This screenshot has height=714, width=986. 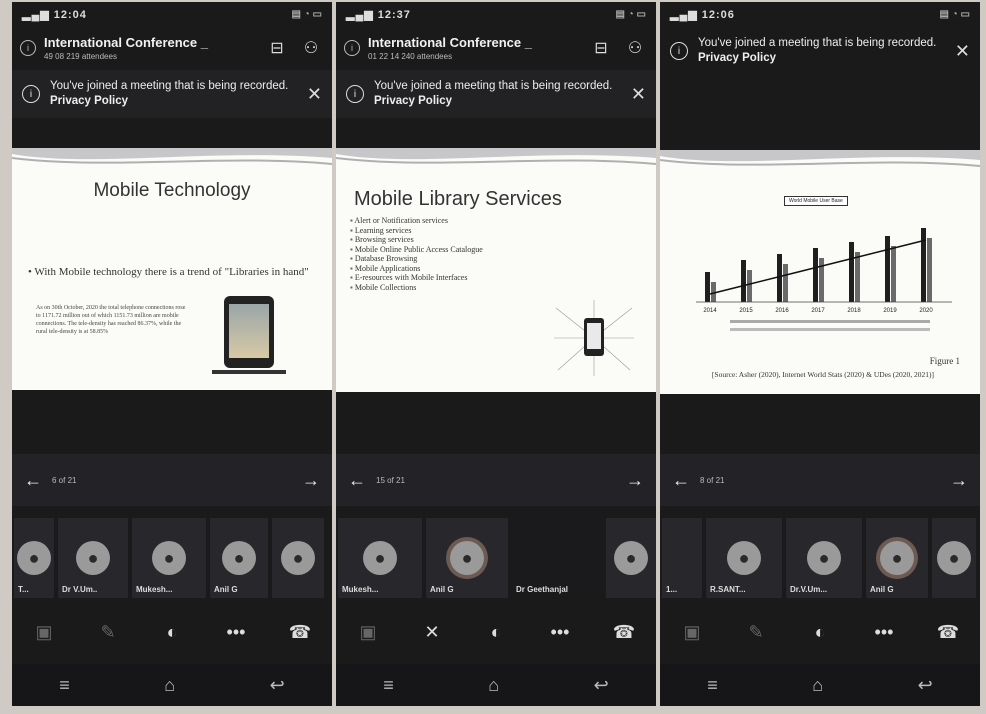 What do you see at coordinates (830, 329) in the screenshot?
I see `chart-legend-row` at bounding box center [830, 329].